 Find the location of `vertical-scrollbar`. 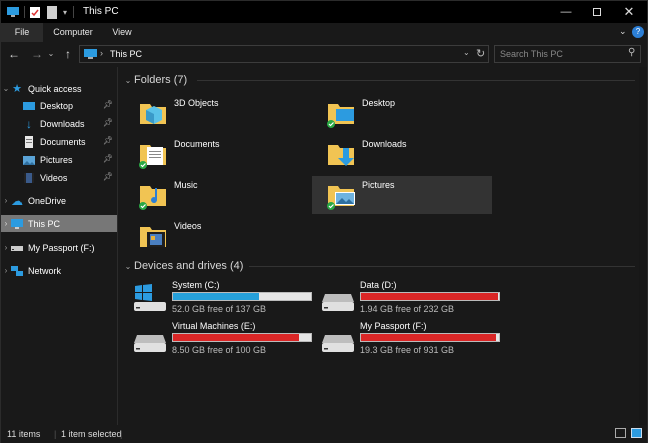

vertical-scrollbar is located at coordinates (643, 246).